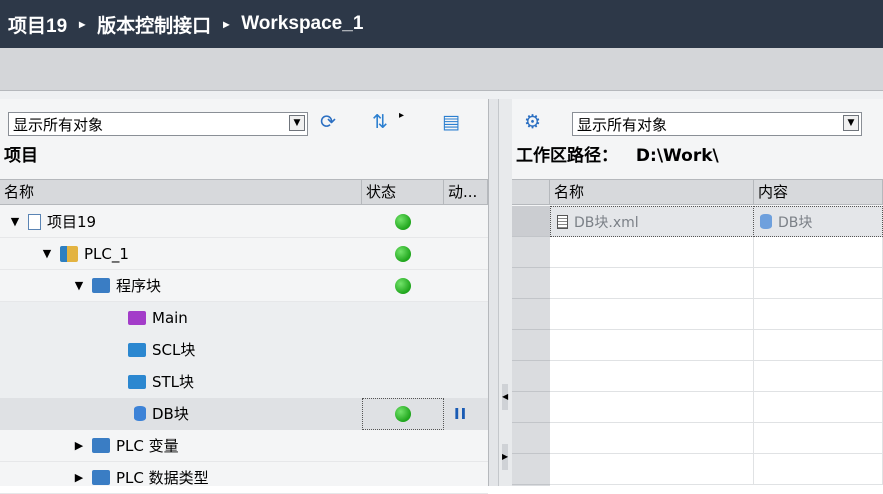 The height and width of the screenshot is (494, 883). What do you see at coordinates (441, 69) in the screenshot?
I see `toolbar-strip` at bounding box center [441, 69].